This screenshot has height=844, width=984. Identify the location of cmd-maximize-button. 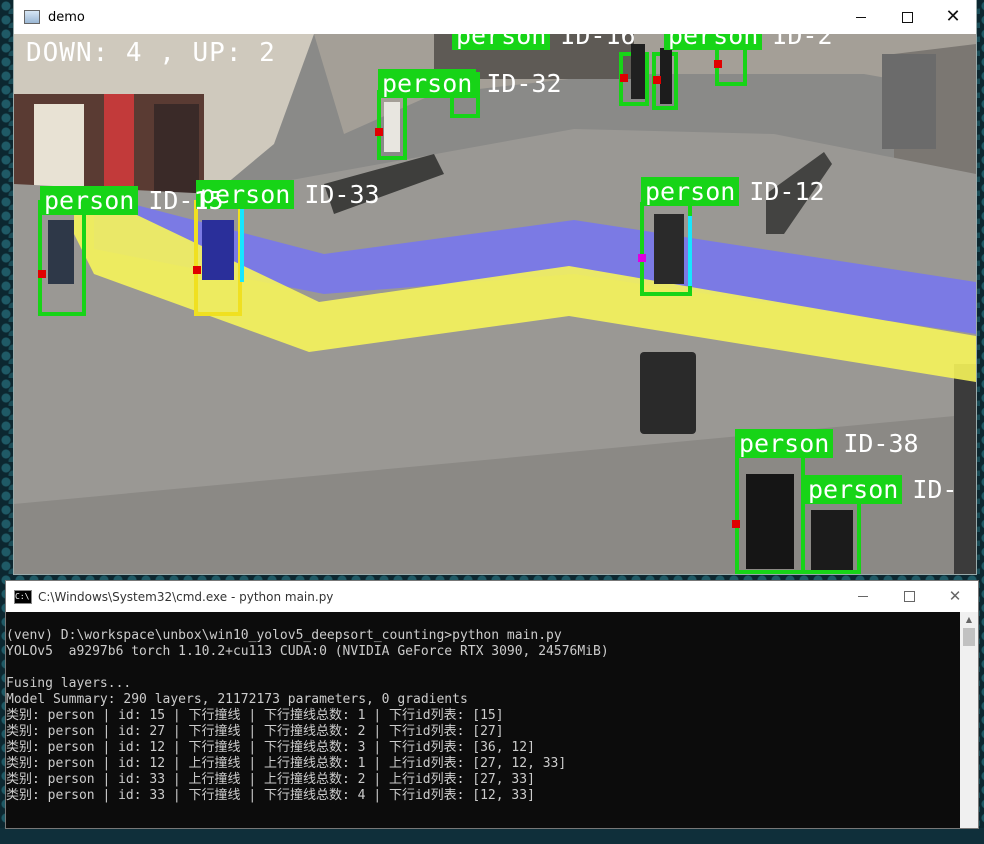
(909, 596).